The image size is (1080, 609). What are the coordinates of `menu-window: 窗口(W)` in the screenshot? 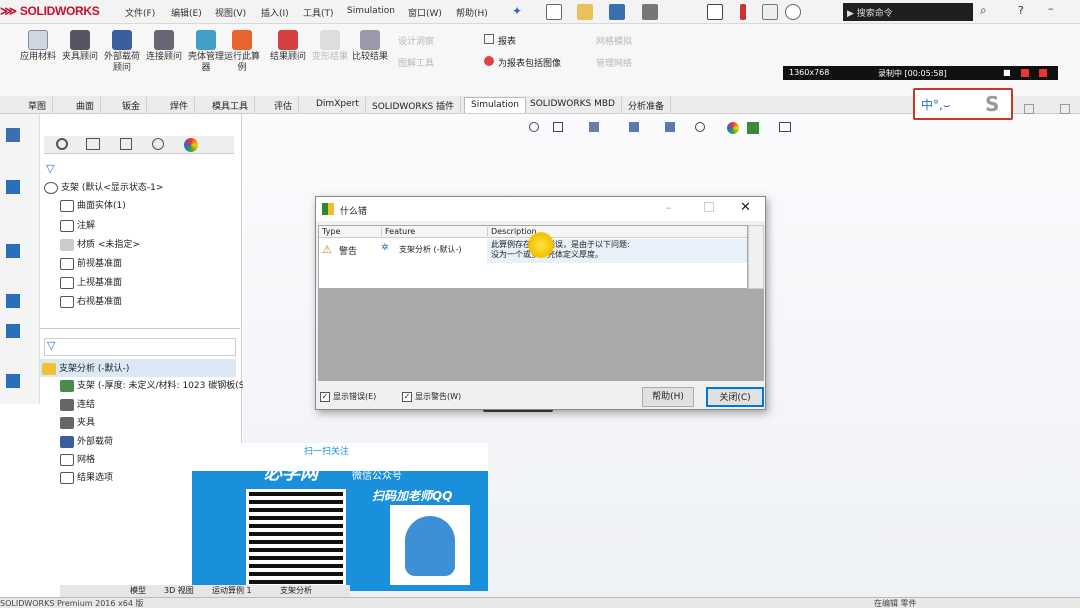 It's located at (425, 12).